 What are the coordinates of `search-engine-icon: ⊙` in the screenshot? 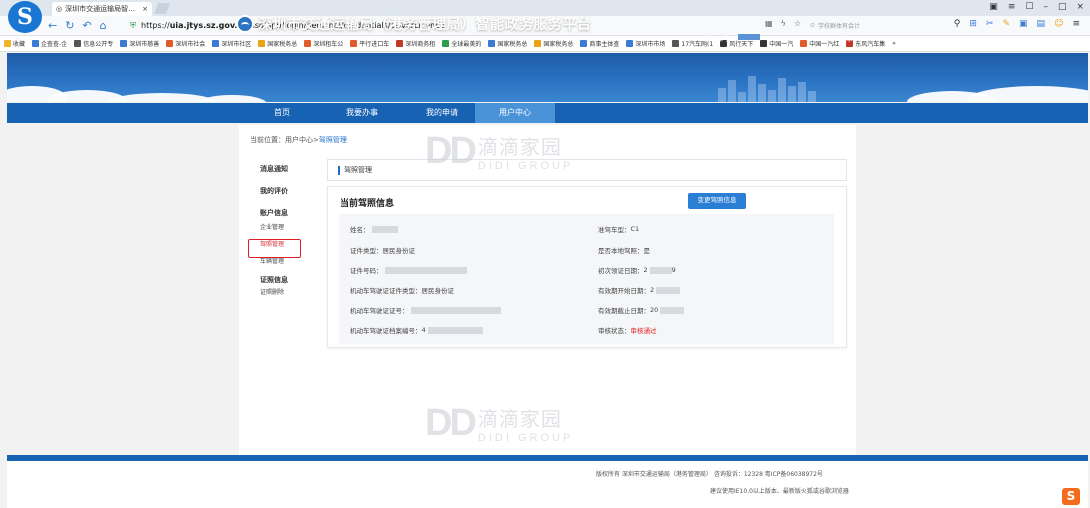 It's located at (813, 25).